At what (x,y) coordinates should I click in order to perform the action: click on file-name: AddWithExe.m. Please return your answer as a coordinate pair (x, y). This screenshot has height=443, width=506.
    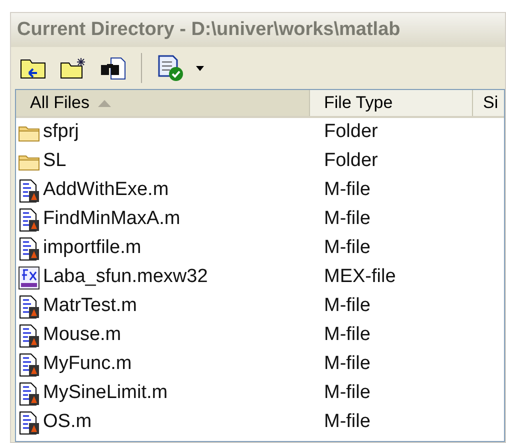
    Looking at the image, I should click on (106, 190).